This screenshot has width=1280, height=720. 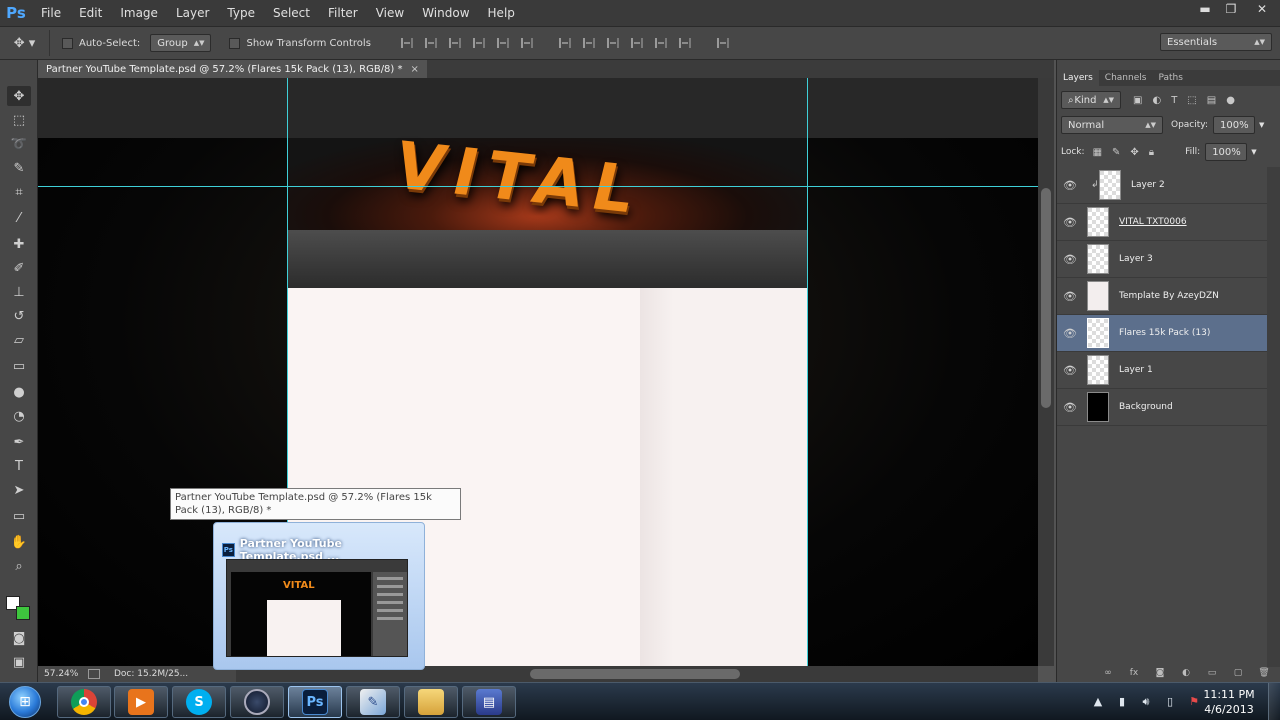 I want to click on layer-row: 👁︎ VITAL TXT0006, so click(x=1162, y=222).